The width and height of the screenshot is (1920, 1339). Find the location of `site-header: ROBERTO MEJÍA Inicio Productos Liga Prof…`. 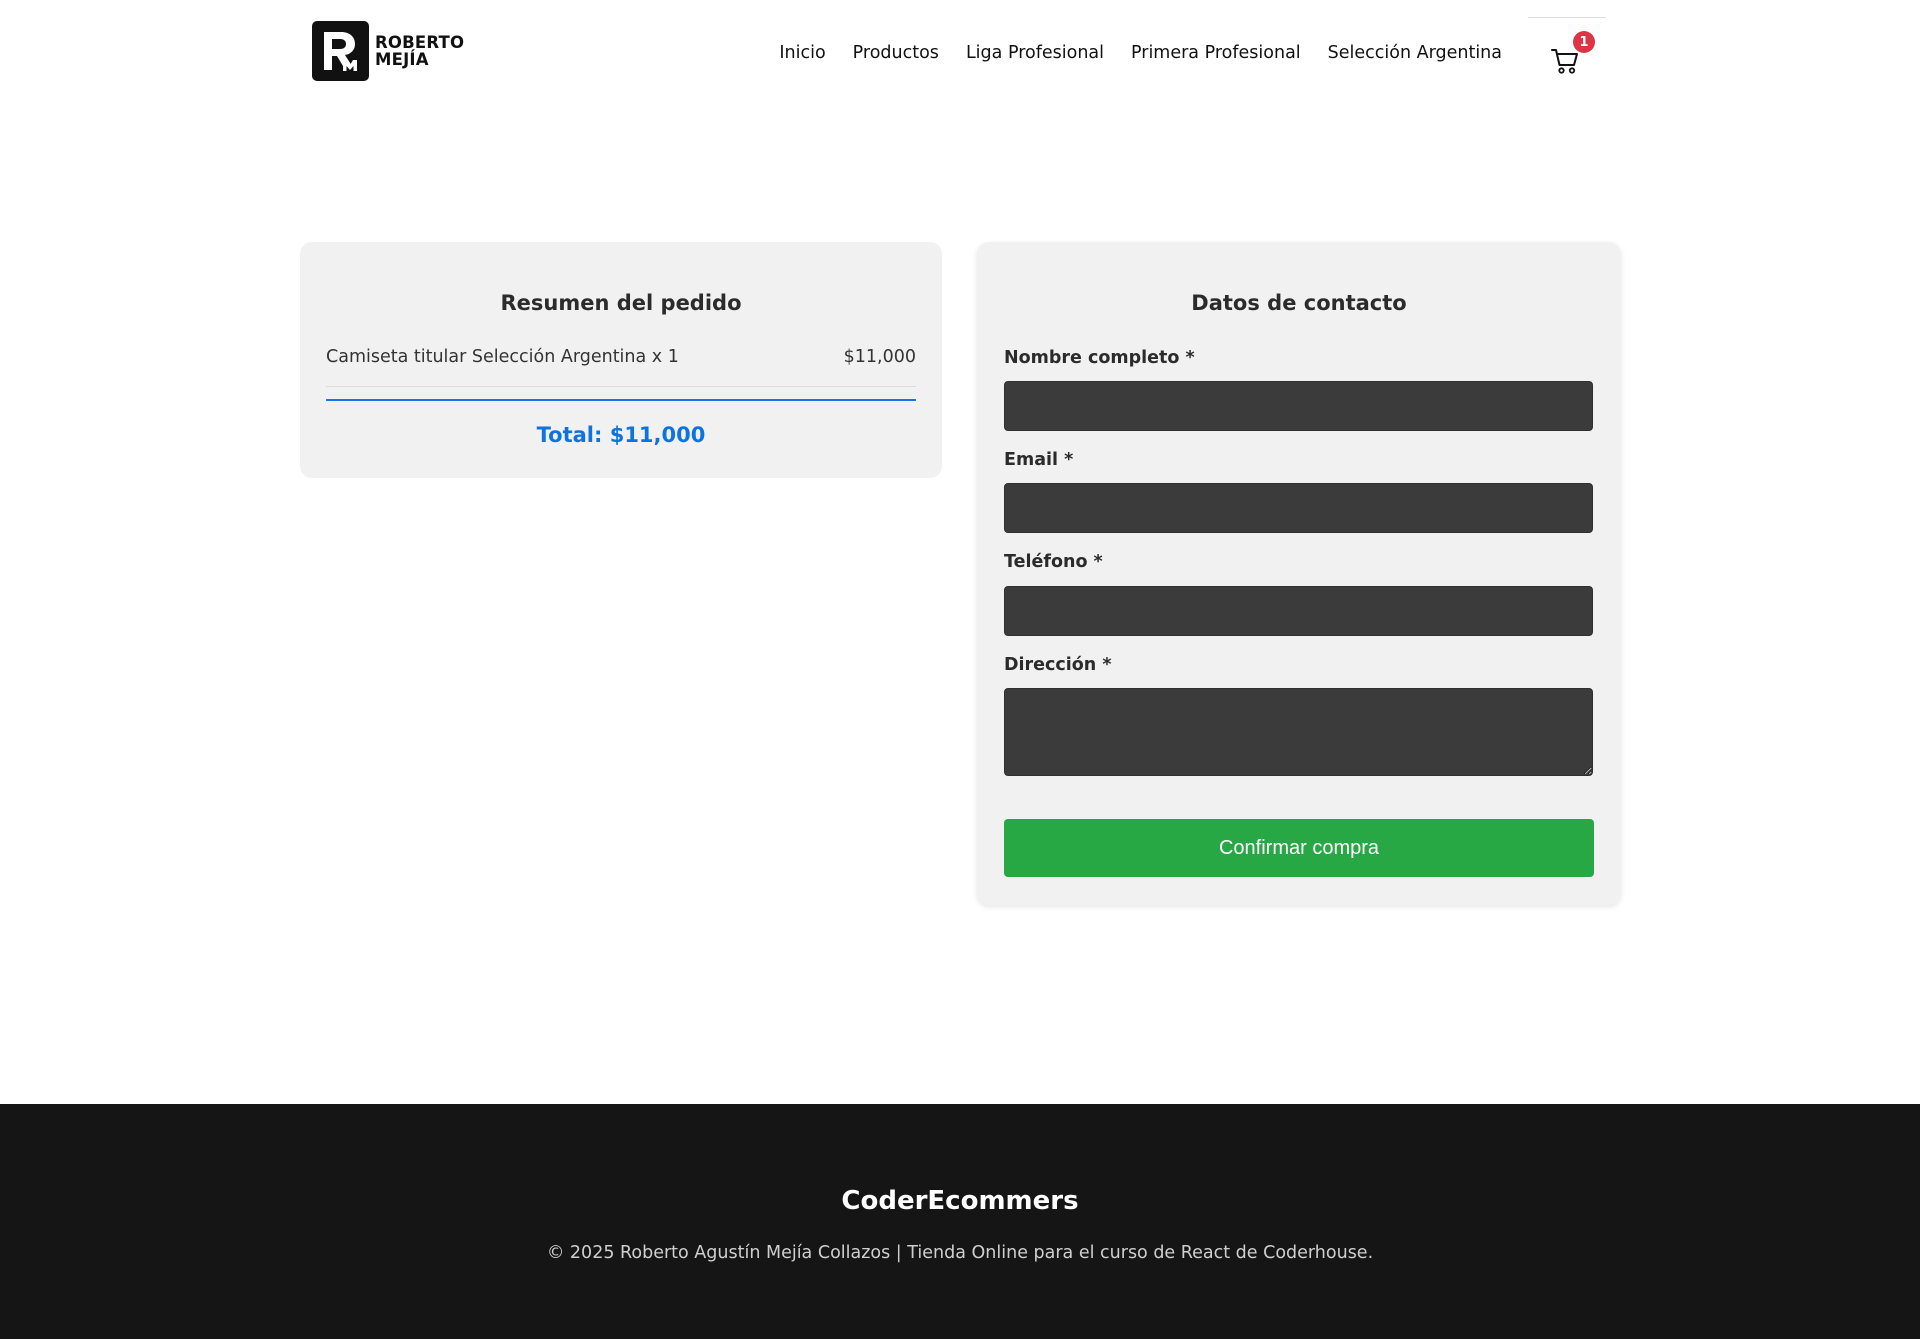

site-header: ROBERTO MEJÍA Inicio Productos Liga Prof… is located at coordinates (960, 54).